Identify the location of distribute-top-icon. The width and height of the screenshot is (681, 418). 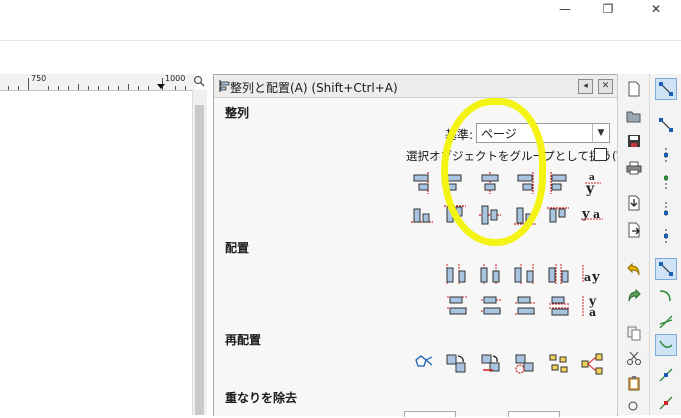
(457, 305).